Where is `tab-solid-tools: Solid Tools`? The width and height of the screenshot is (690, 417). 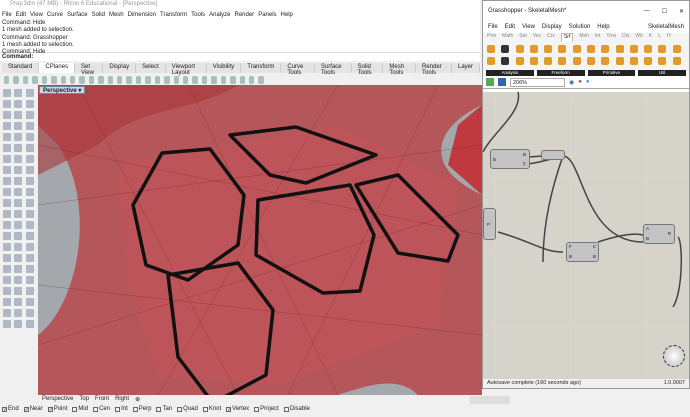
tab-solid-tools: Solid Tools is located at coordinates (368, 69).